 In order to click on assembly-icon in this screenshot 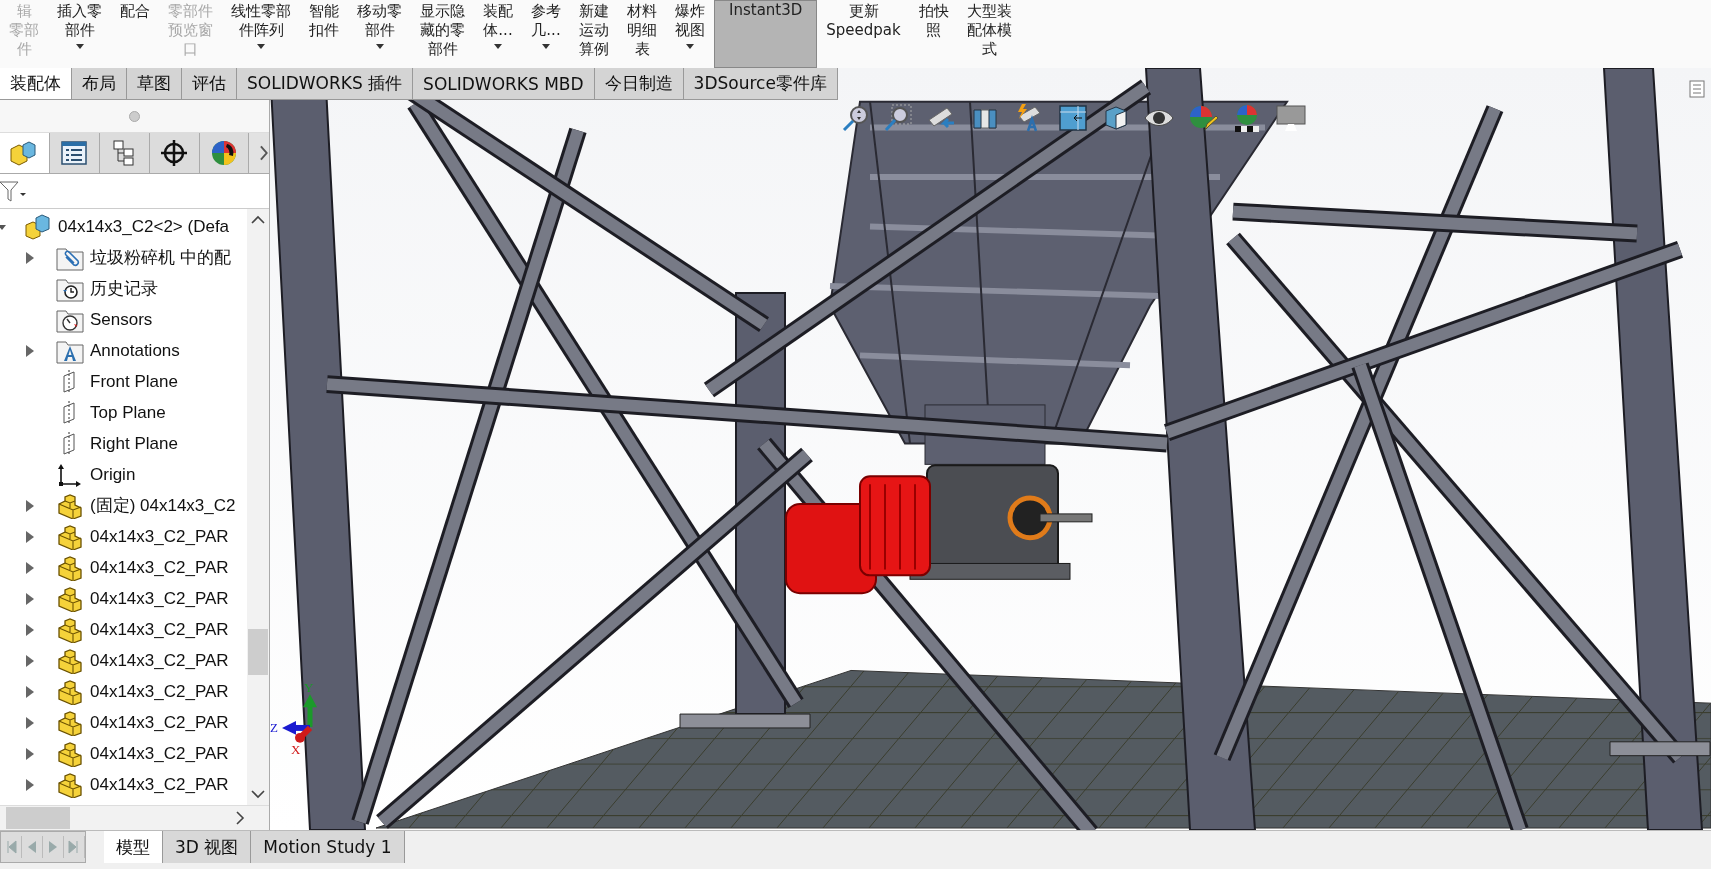, I will do `click(38, 226)`.